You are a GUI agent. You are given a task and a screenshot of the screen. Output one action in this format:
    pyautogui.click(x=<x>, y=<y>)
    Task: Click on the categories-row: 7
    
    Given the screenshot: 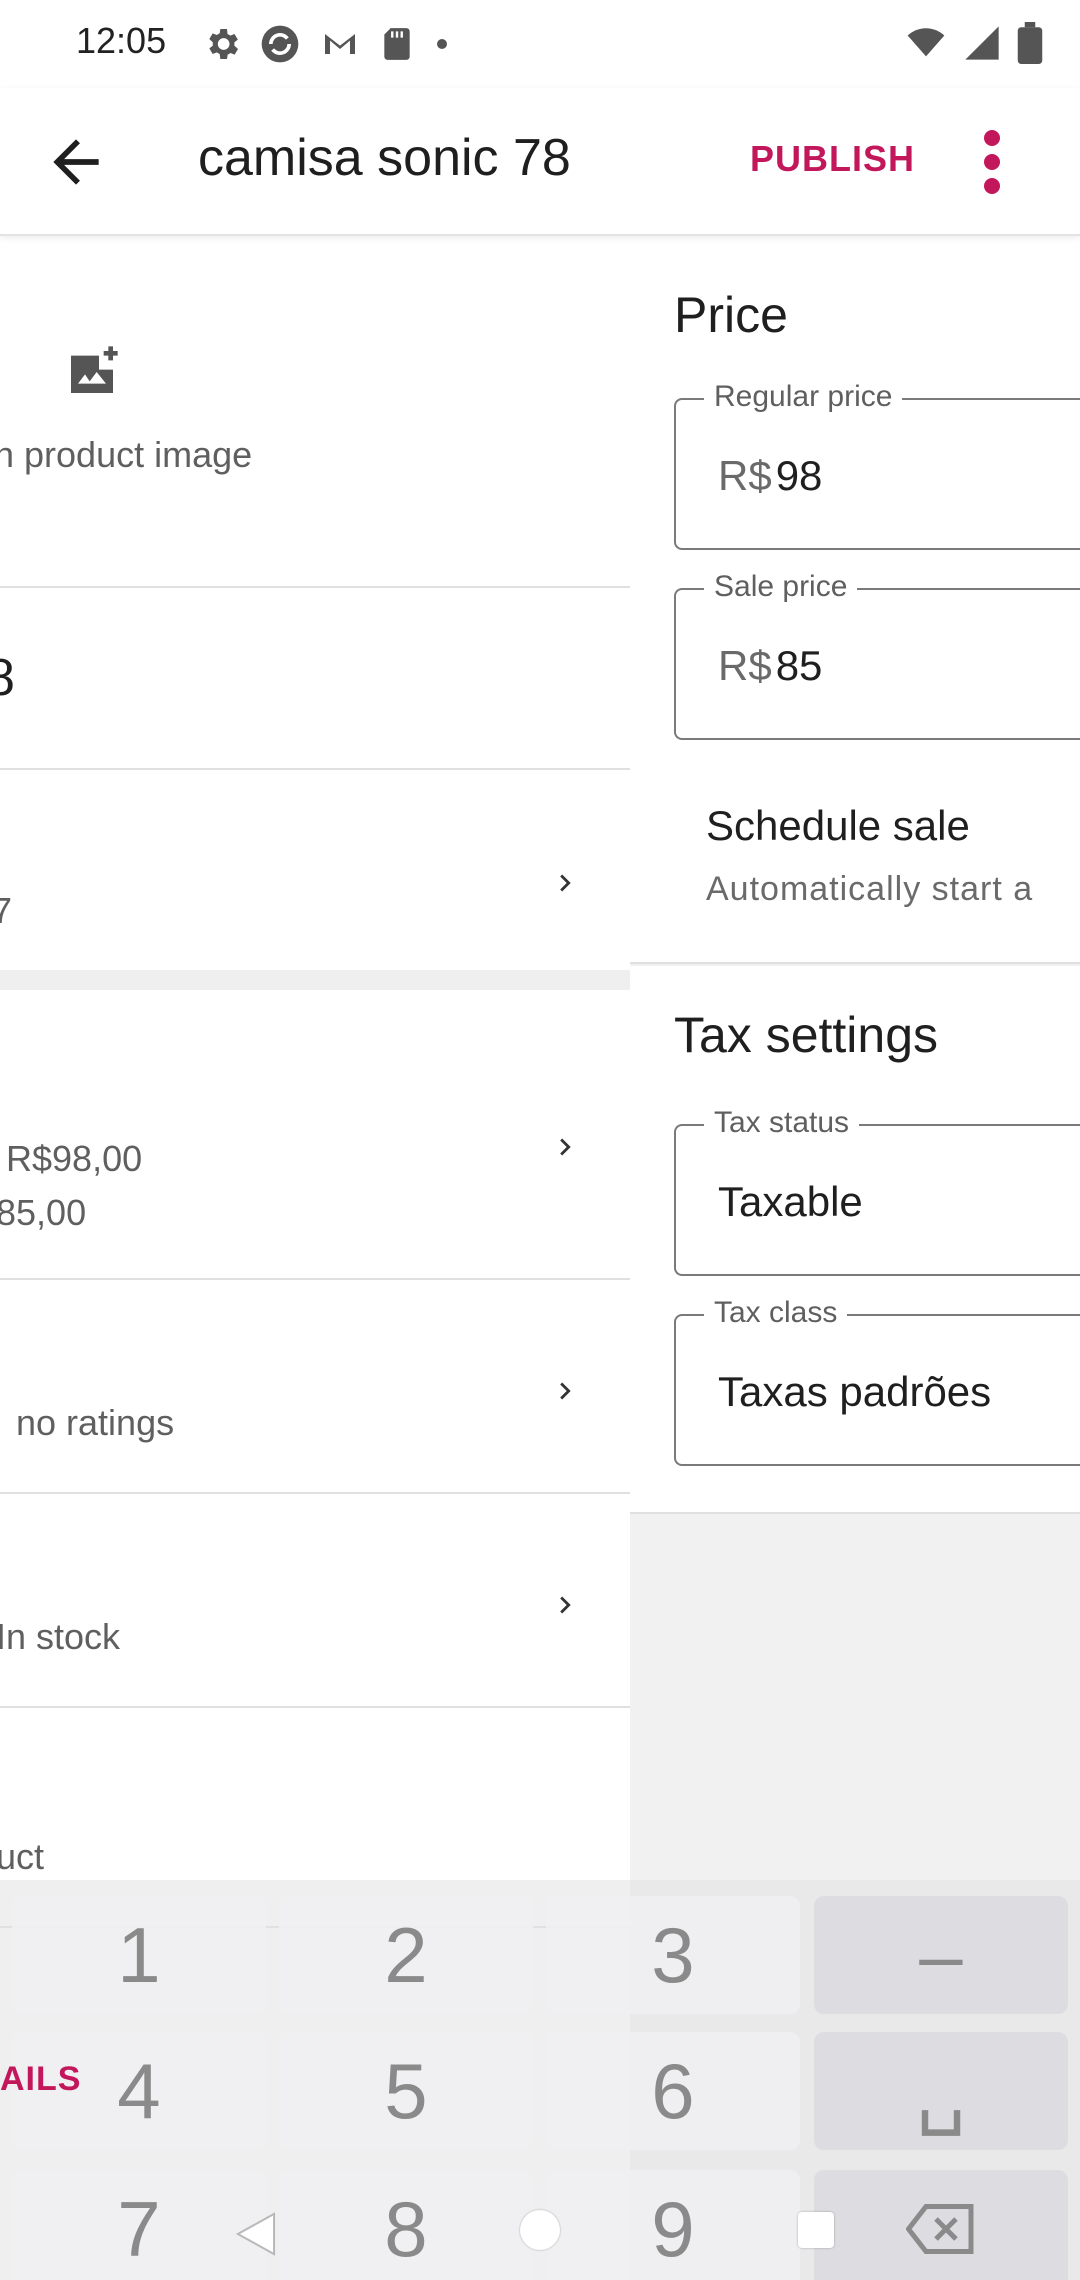 What is the action you would take?
    pyautogui.click(x=315, y=880)
    